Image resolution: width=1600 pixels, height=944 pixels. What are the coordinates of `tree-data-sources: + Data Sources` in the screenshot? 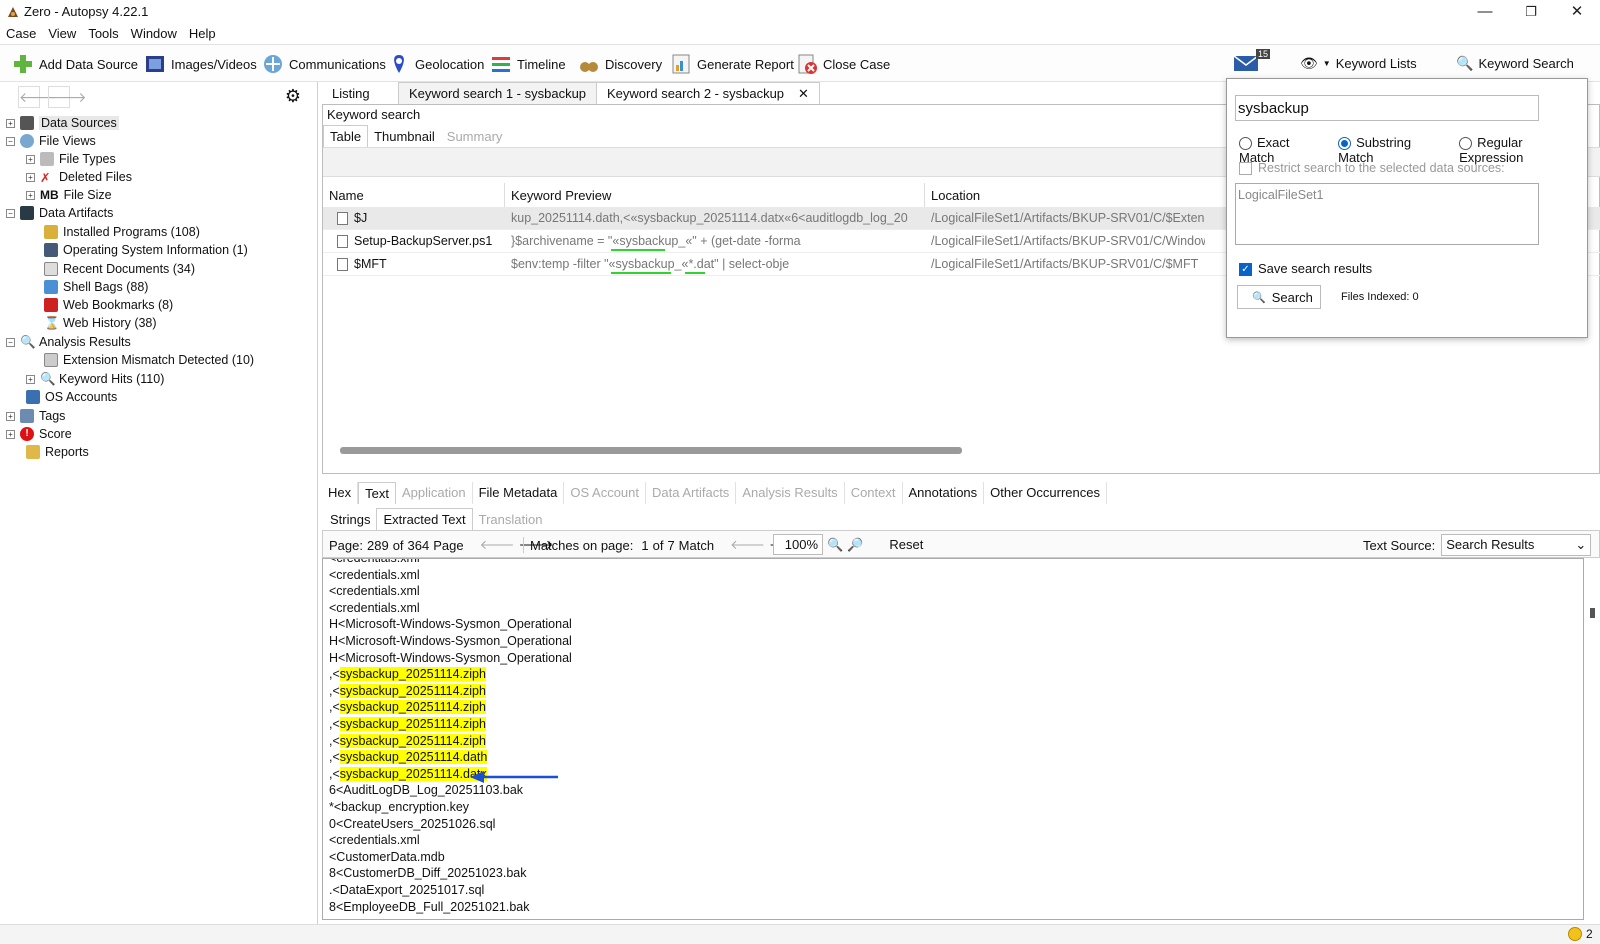 It's located at (62, 123).